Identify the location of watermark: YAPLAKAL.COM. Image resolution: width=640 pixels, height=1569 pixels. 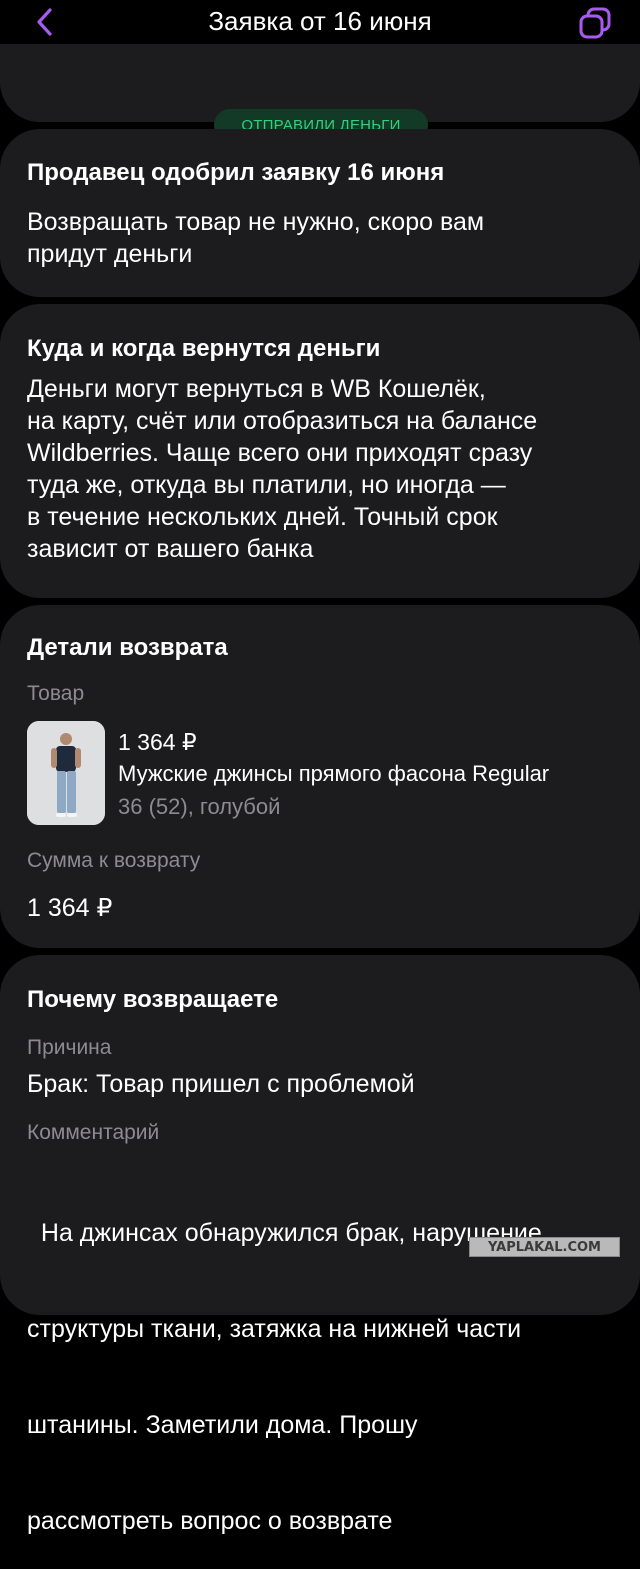
(544, 1247).